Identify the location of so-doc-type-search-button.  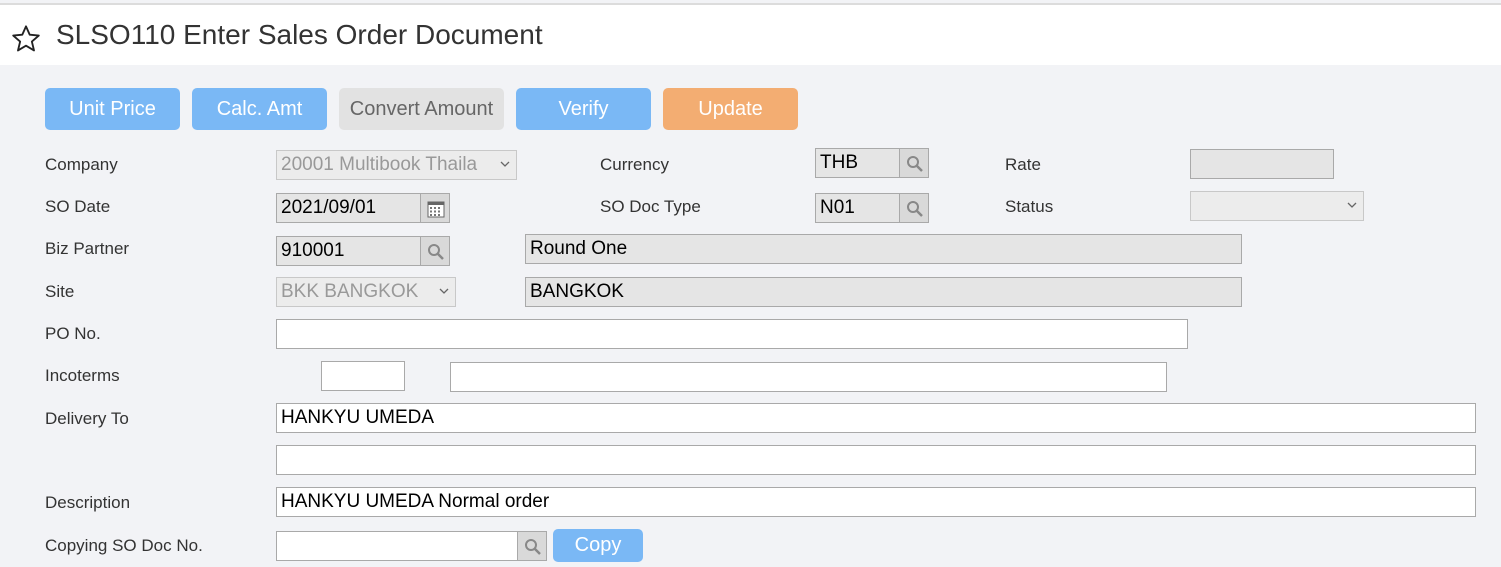
(914, 208).